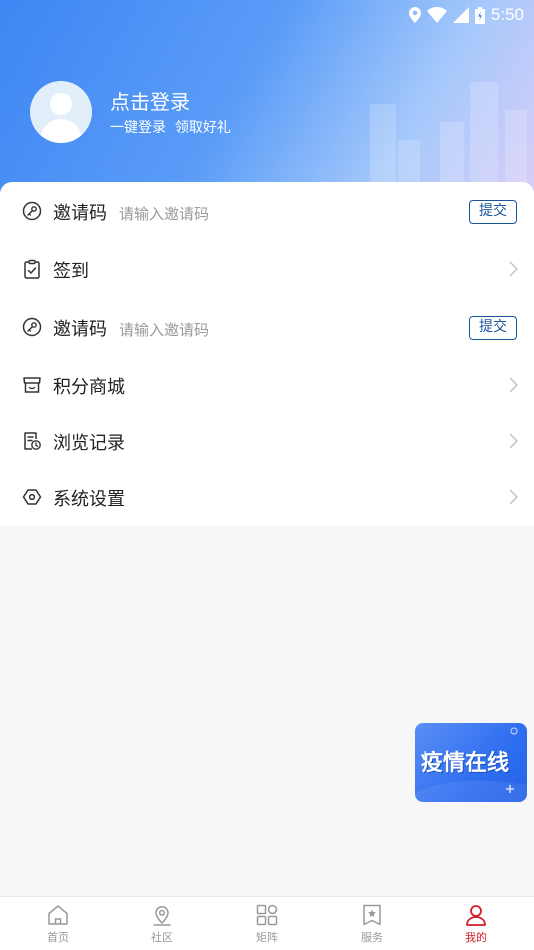 Image resolution: width=534 pixels, height=950 pixels. Describe the element at coordinates (89, 387) in the screenshot. I see `menu-item-label: 积分商城` at that location.